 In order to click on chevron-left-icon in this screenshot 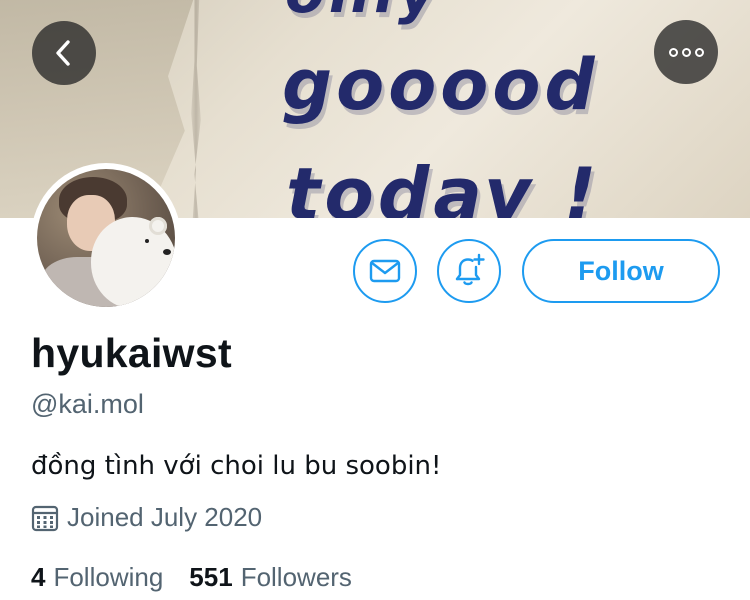, I will do `click(63, 53)`.